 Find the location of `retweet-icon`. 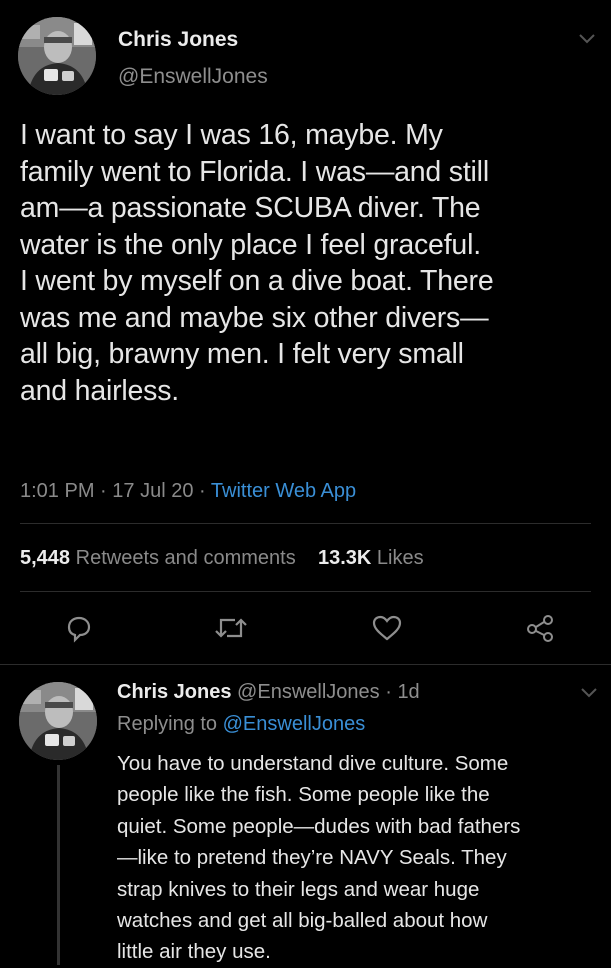

retweet-icon is located at coordinates (231, 628).